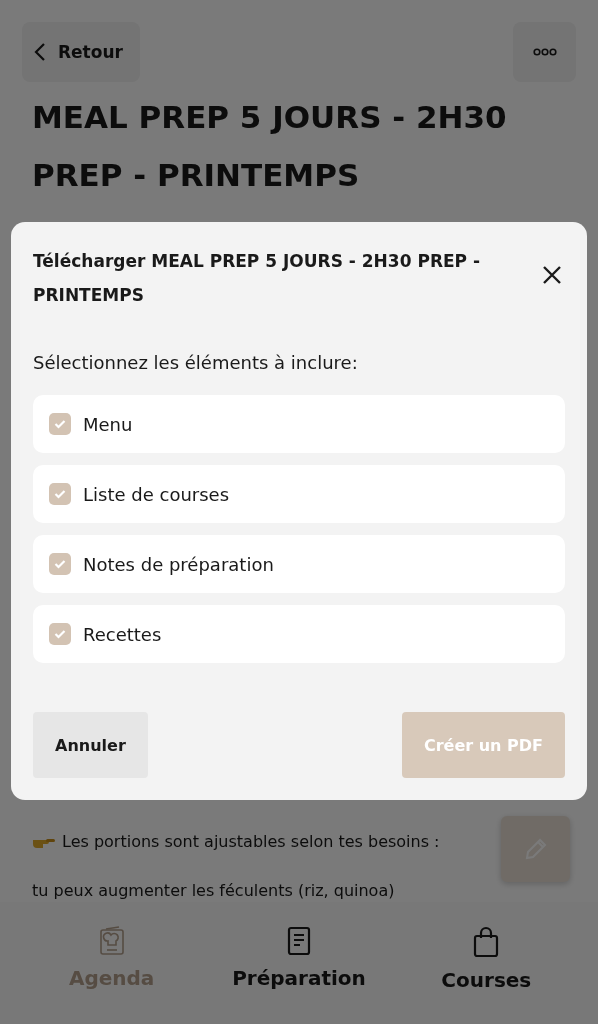  Describe the element at coordinates (111, 941) in the screenshot. I see `chef-card-icon` at that location.